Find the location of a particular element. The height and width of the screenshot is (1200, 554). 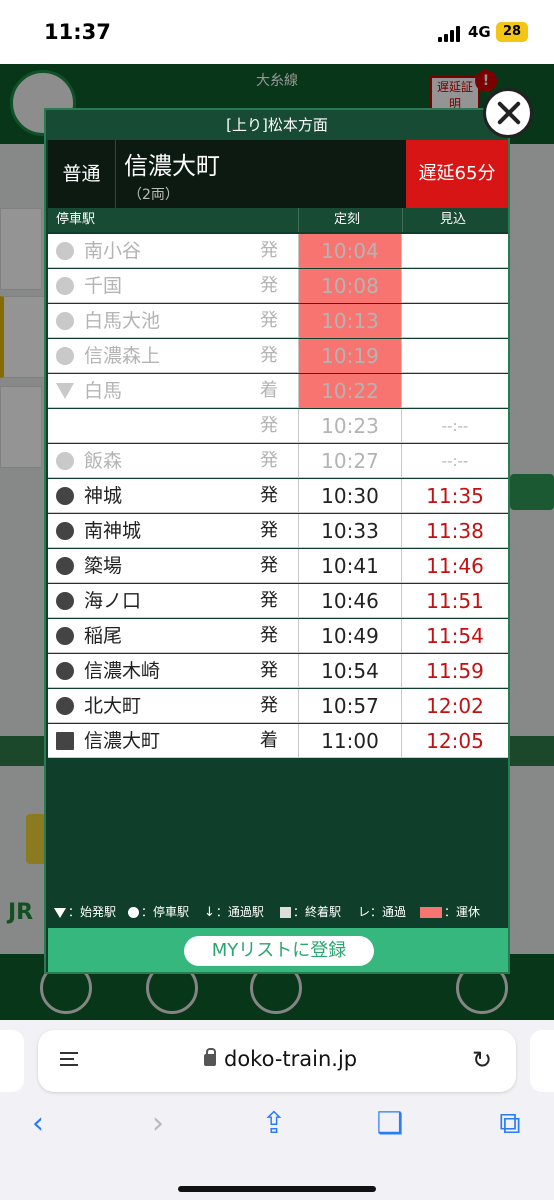

stop-scheduled: 10:22 is located at coordinates (350, 391).